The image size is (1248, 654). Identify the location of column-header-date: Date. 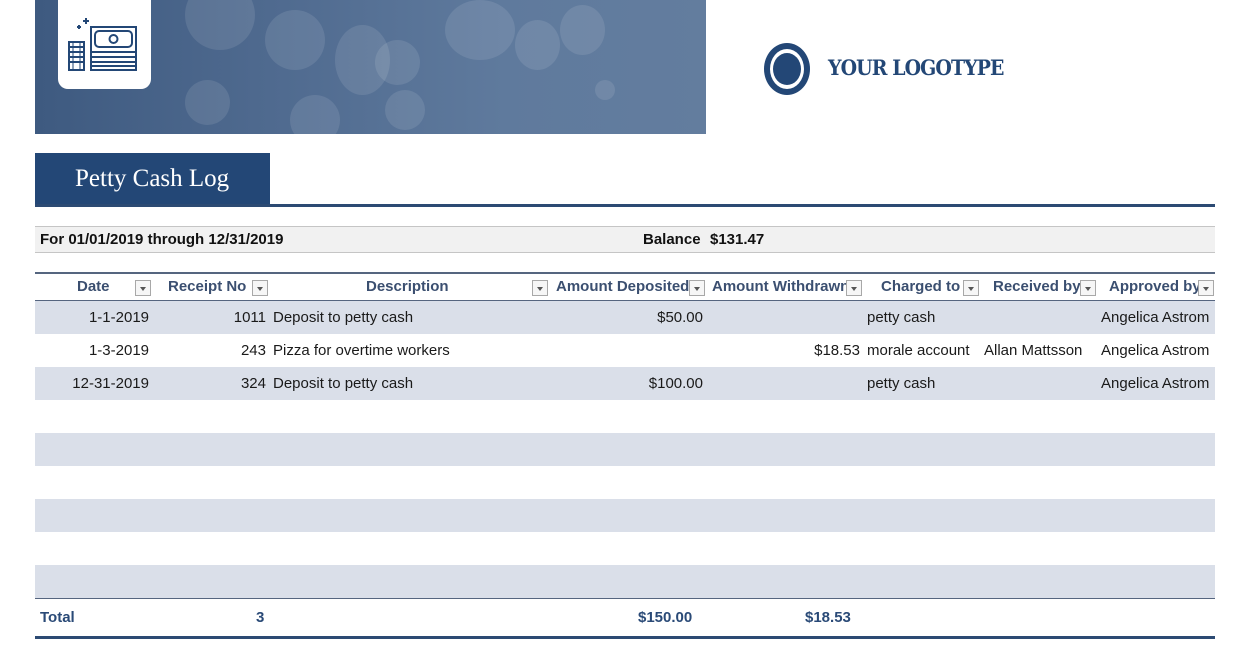
(93, 287).